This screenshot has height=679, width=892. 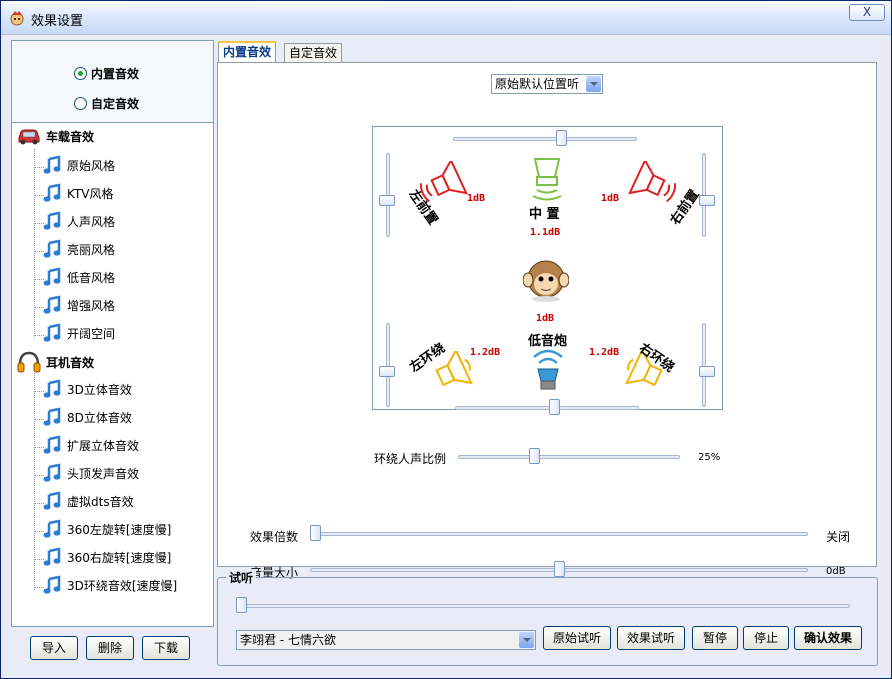 What do you see at coordinates (547, 179) in the screenshot?
I see `center-speaker-icon` at bounding box center [547, 179].